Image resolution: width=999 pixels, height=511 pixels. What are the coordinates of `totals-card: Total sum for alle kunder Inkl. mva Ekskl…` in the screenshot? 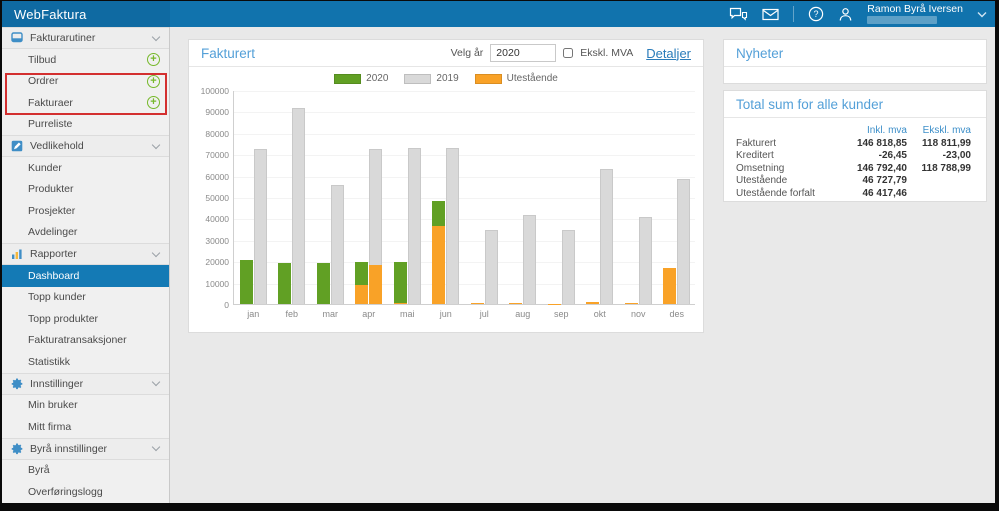 It's located at (855, 146).